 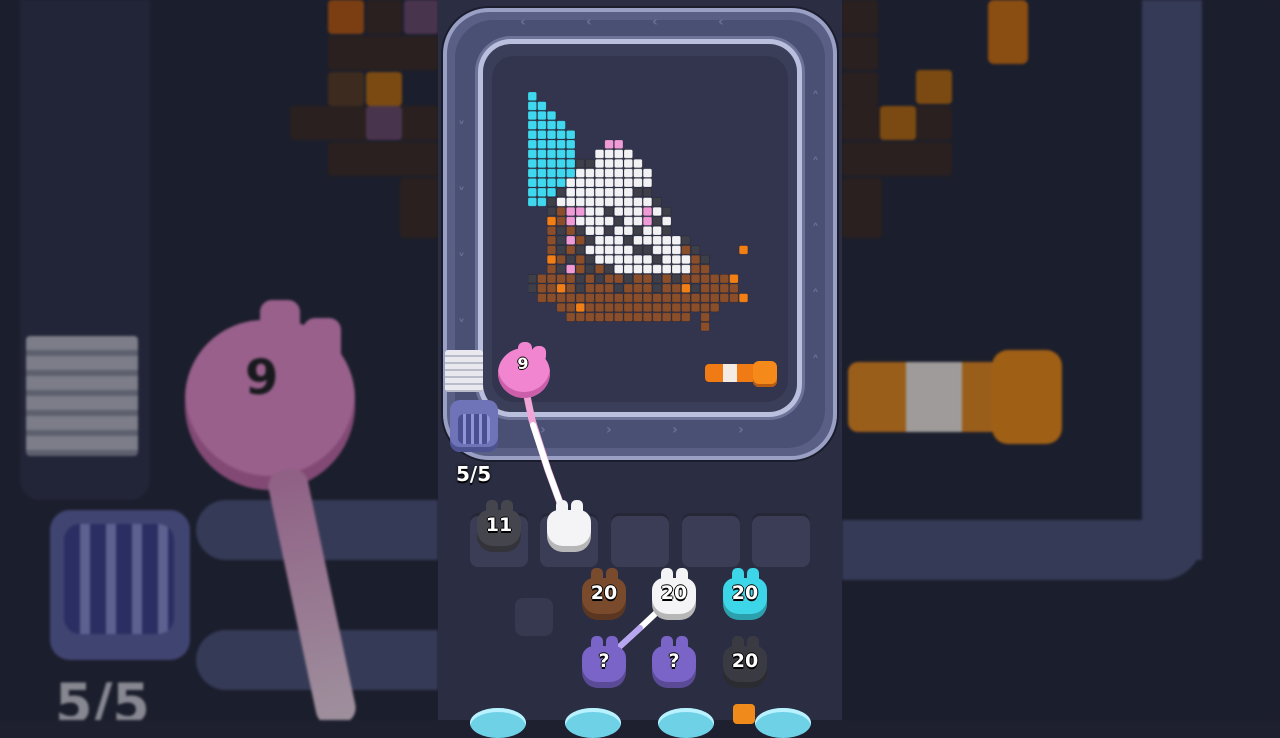 What do you see at coordinates (744, 714) in the screenshot?
I see `bottom-orange-peg` at bounding box center [744, 714].